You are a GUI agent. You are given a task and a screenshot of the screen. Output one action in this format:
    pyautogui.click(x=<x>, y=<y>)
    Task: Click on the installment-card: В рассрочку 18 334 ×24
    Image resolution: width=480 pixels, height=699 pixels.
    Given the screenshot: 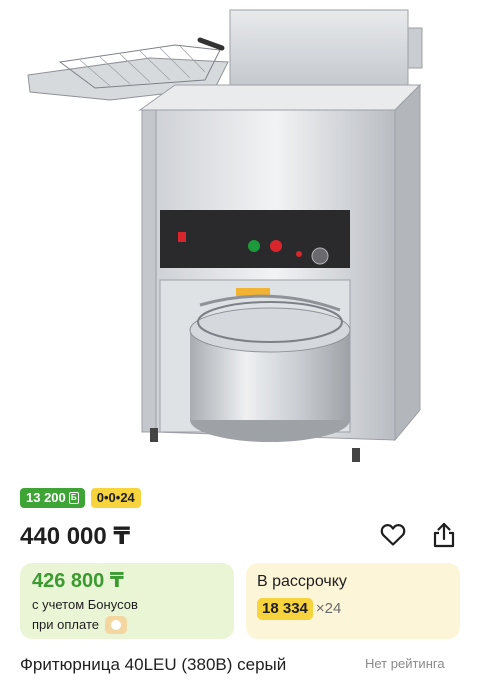 What is the action you would take?
    pyautogui.click(x=353, y=601)
    